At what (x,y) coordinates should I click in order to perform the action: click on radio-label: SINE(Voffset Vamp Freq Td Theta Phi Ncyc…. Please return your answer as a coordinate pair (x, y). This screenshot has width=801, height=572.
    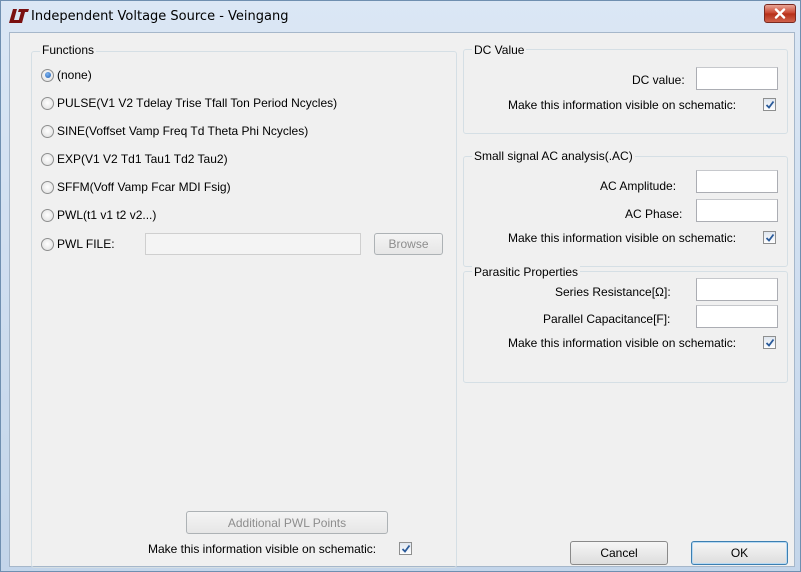
    Looking at the image, I should click on (183, 131).